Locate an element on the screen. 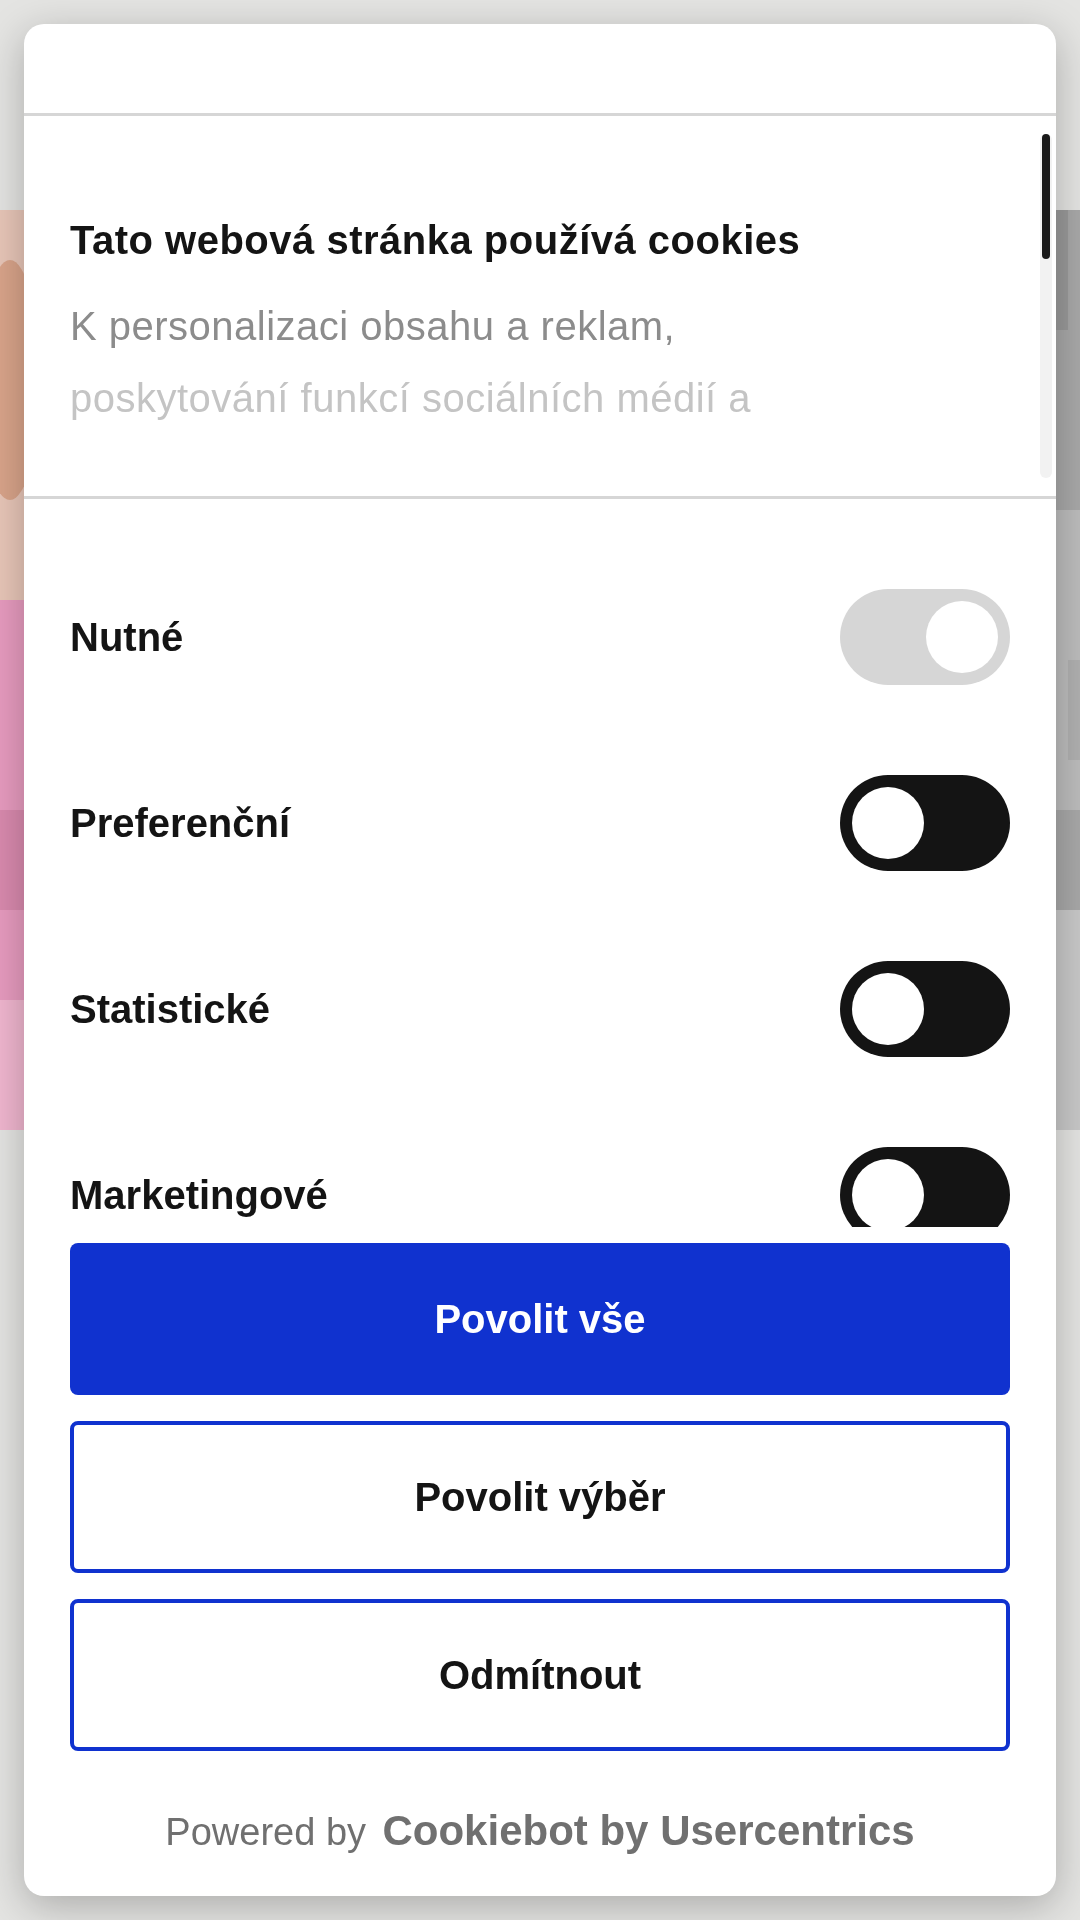  allow-all-button: Povolit vše is located at coordinates (540, 1319).